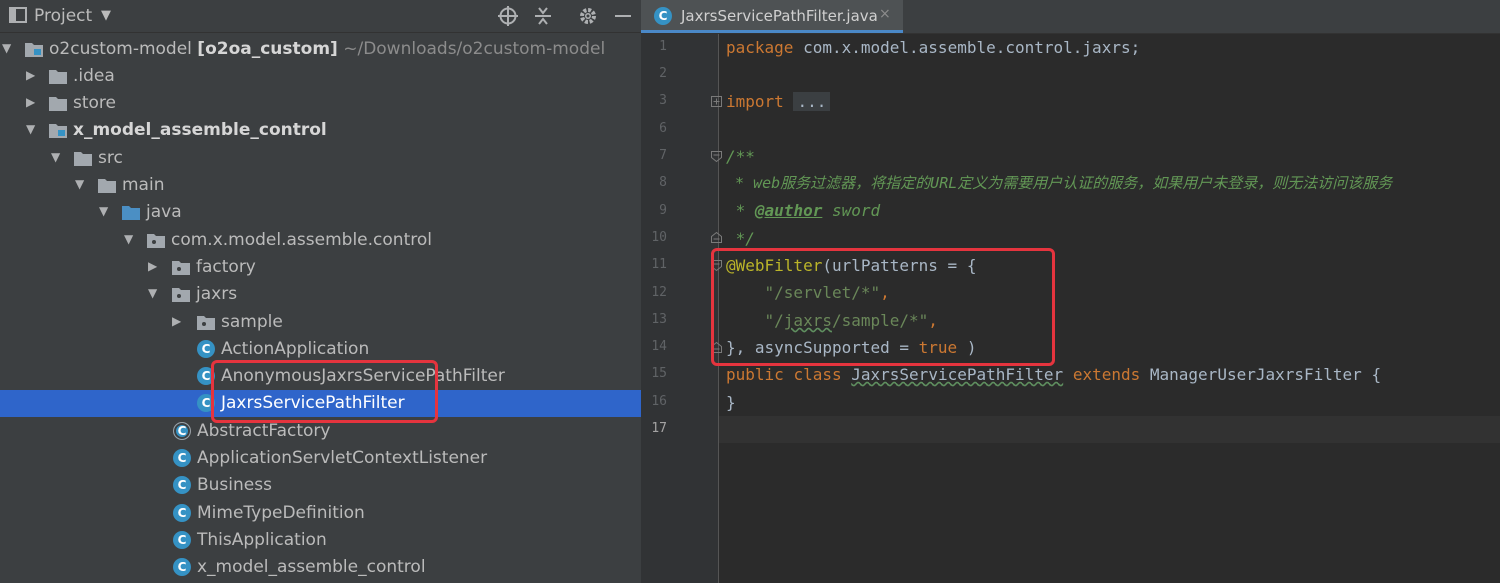 This screenshot has height=583, width=1500. Describe the element at coordinates (1070, 17) in the screenshot. I see `editor-tab-bar: C JaxrsServicePathFilter.java ×` at that location.